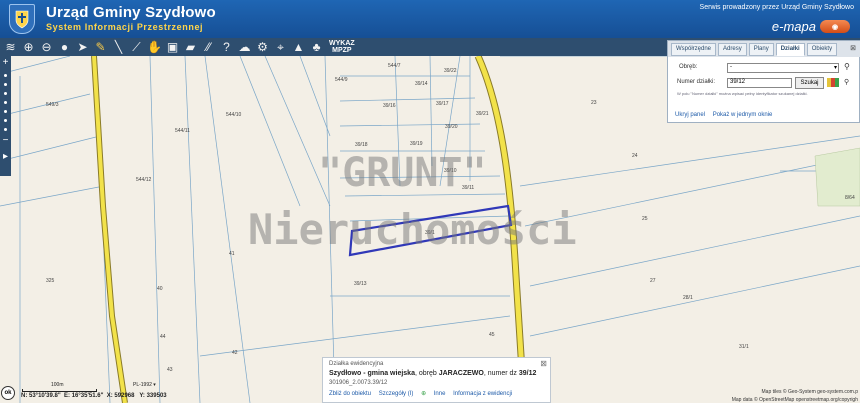 Image resolution: width=860 pixels, height=403 pixels. What do you see at coordinates (5, 63) in the screenshot?
I see `zoom-plus-icon: +` at bounding box center [5, 63].